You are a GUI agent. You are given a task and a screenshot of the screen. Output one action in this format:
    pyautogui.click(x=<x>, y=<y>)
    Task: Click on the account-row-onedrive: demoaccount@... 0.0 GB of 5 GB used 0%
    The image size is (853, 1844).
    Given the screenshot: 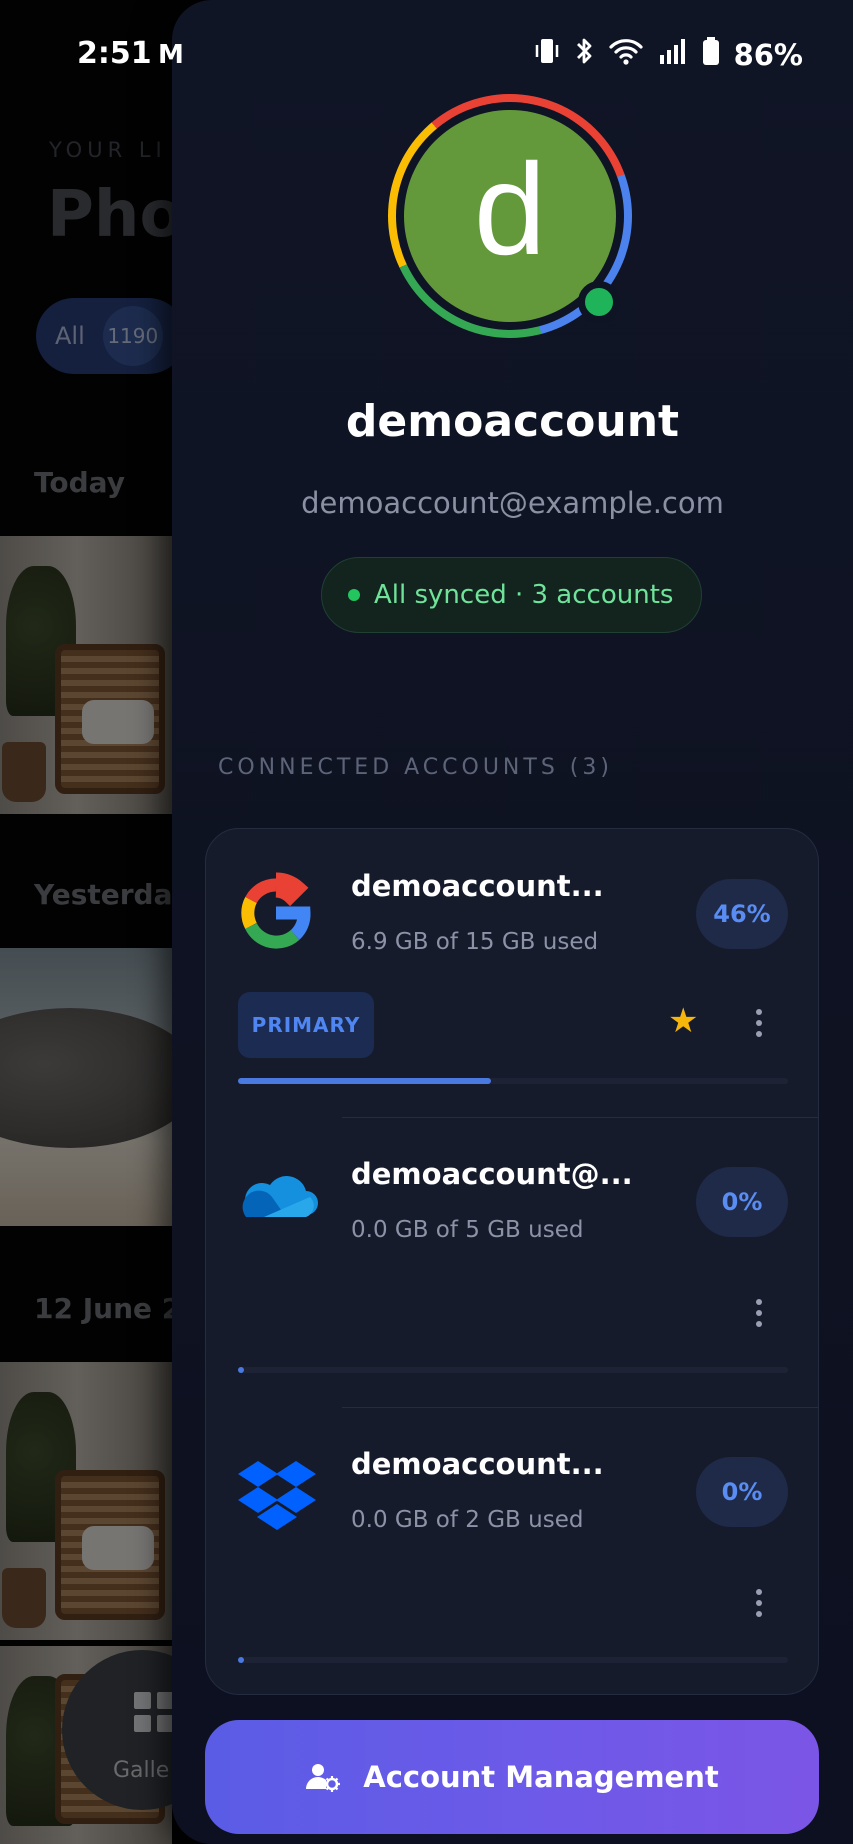 What is the action you would take?
    pyautogui.click(x=512, y=1262)
    